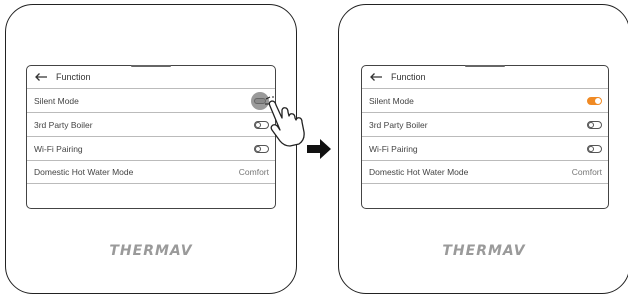 Image resolution: width=628 pixels, height=300 pixels. I want to click on silent-mode-toggle, so click(594, 100).